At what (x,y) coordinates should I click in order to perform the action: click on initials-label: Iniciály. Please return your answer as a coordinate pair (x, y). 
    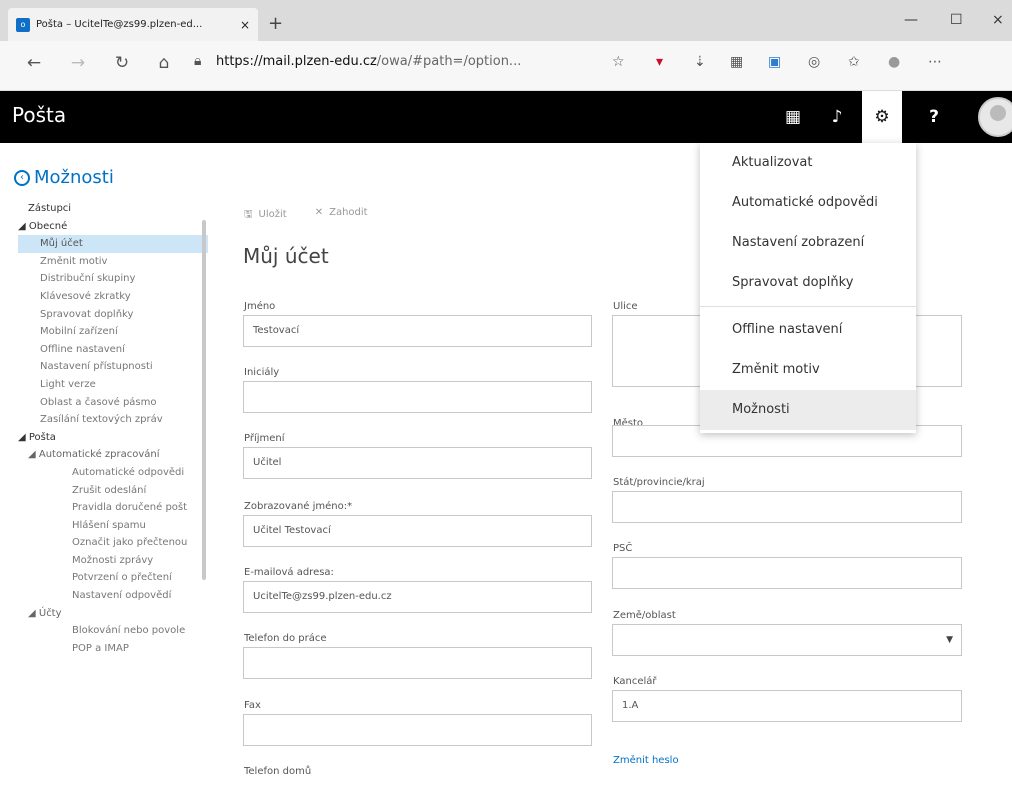
    Looking at the image, I should click on (262, 372).